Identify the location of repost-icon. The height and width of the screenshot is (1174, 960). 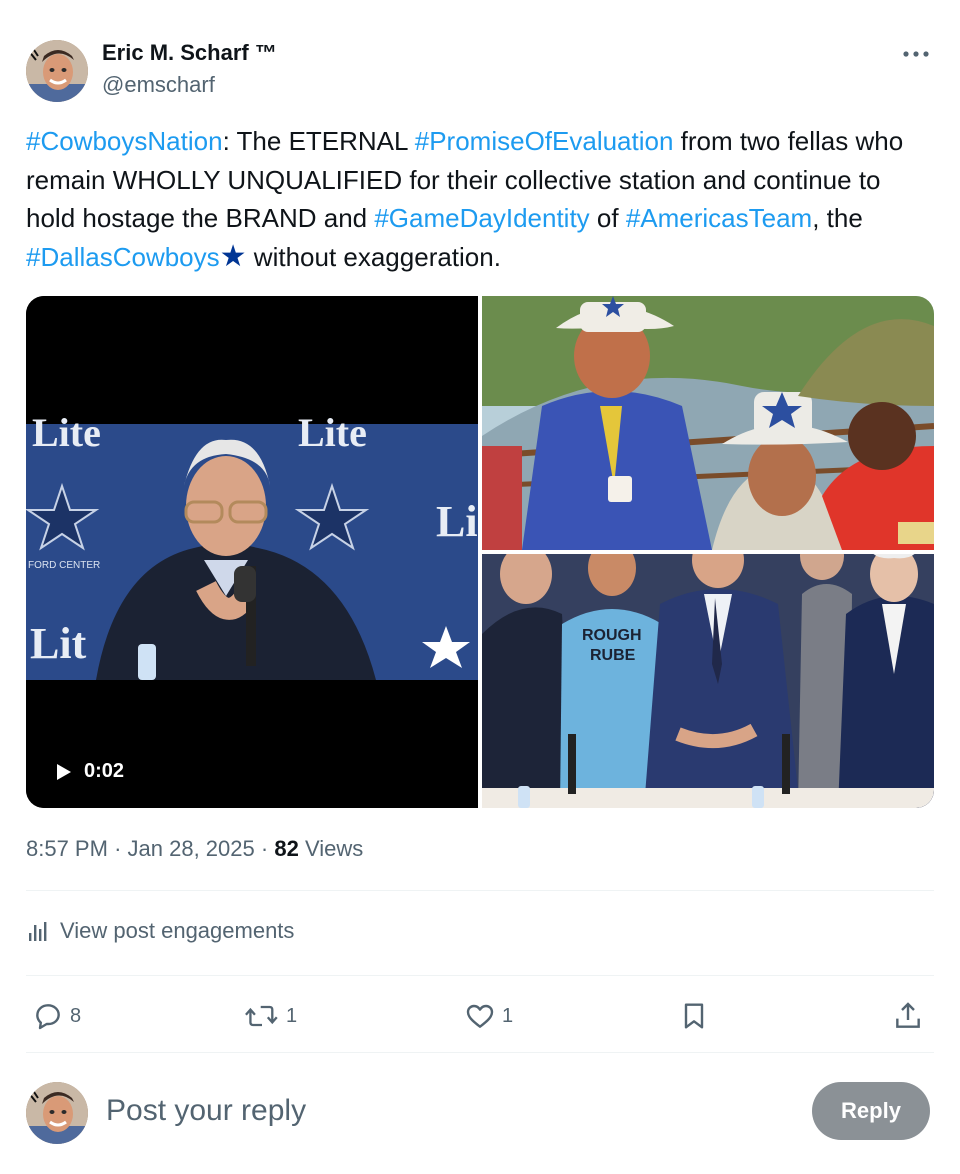
(261, 1016).